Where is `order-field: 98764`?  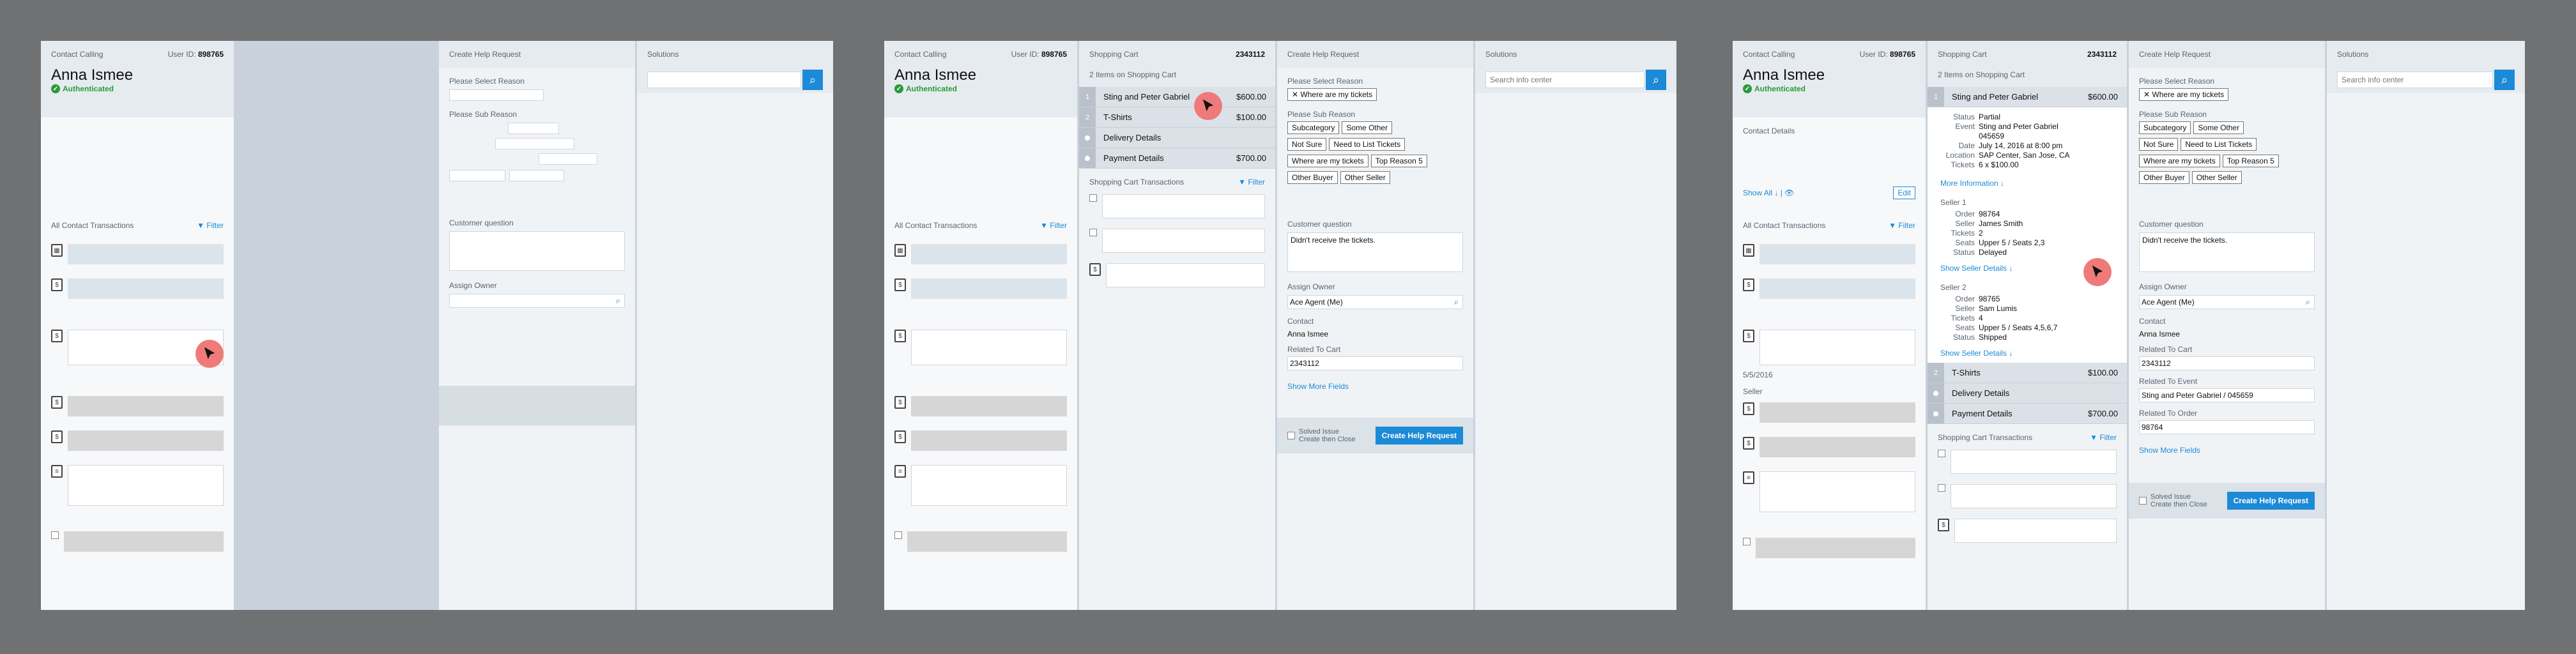
order-field: 98764 is located at coordinates (2227, 427).